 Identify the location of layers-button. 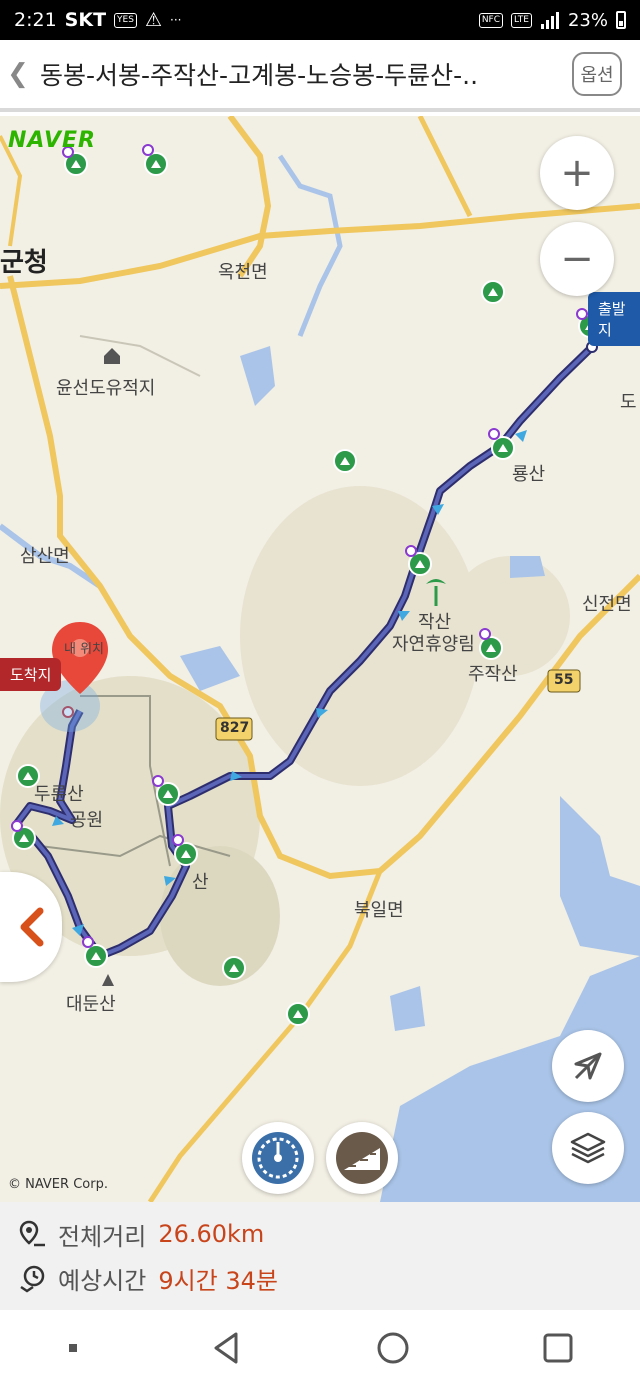
(588, 1148).